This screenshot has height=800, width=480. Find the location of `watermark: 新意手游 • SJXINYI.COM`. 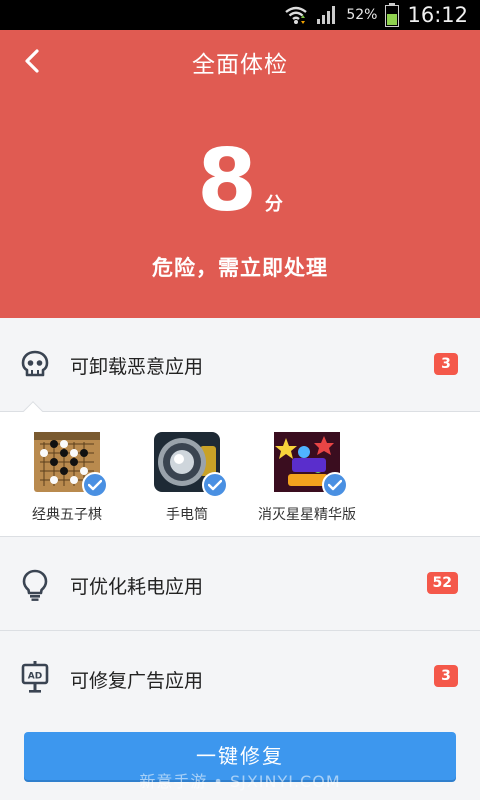

watermark: 新意手游 • SJXINYI.COM is located at coordinates (240, 781).